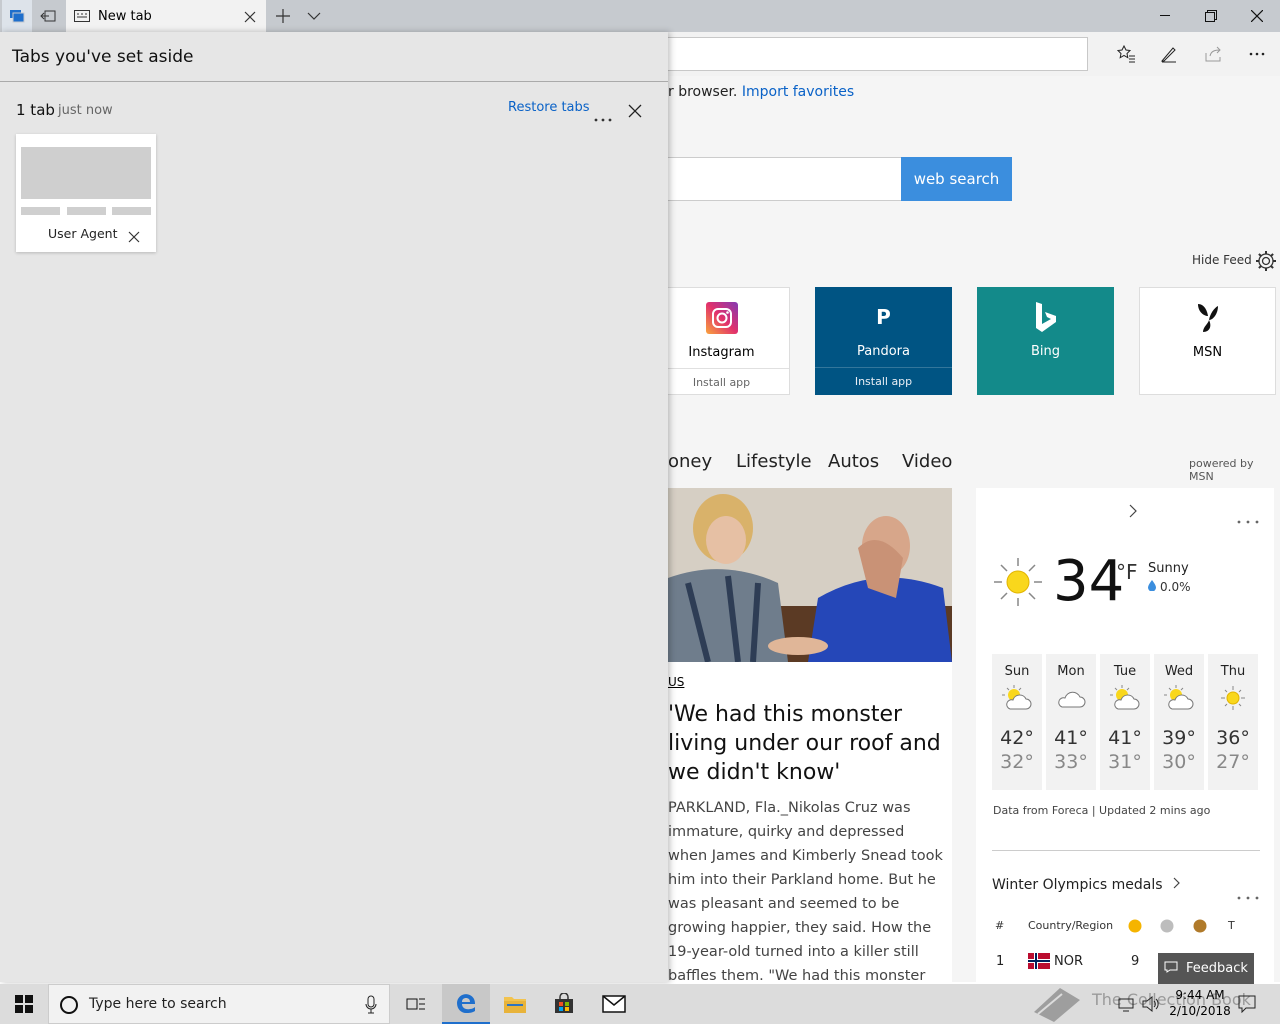  Describe the element at coordinates (1233, 671) in the screenshot. I see `forecast-day-name: Thu` at that location.